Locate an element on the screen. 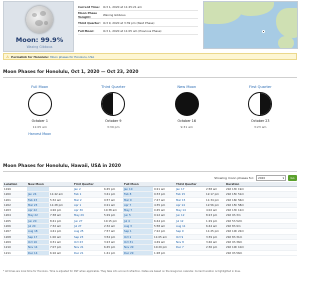  table-cell: 4:49 am is located at coordinates (160, 241).